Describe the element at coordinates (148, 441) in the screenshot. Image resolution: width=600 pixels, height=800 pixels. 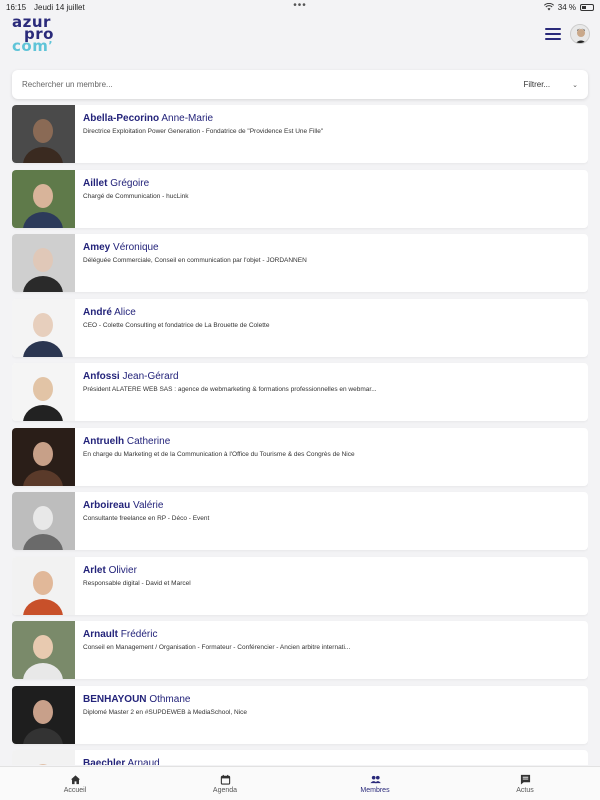
I see `member-first-name: Catherine` at that location.